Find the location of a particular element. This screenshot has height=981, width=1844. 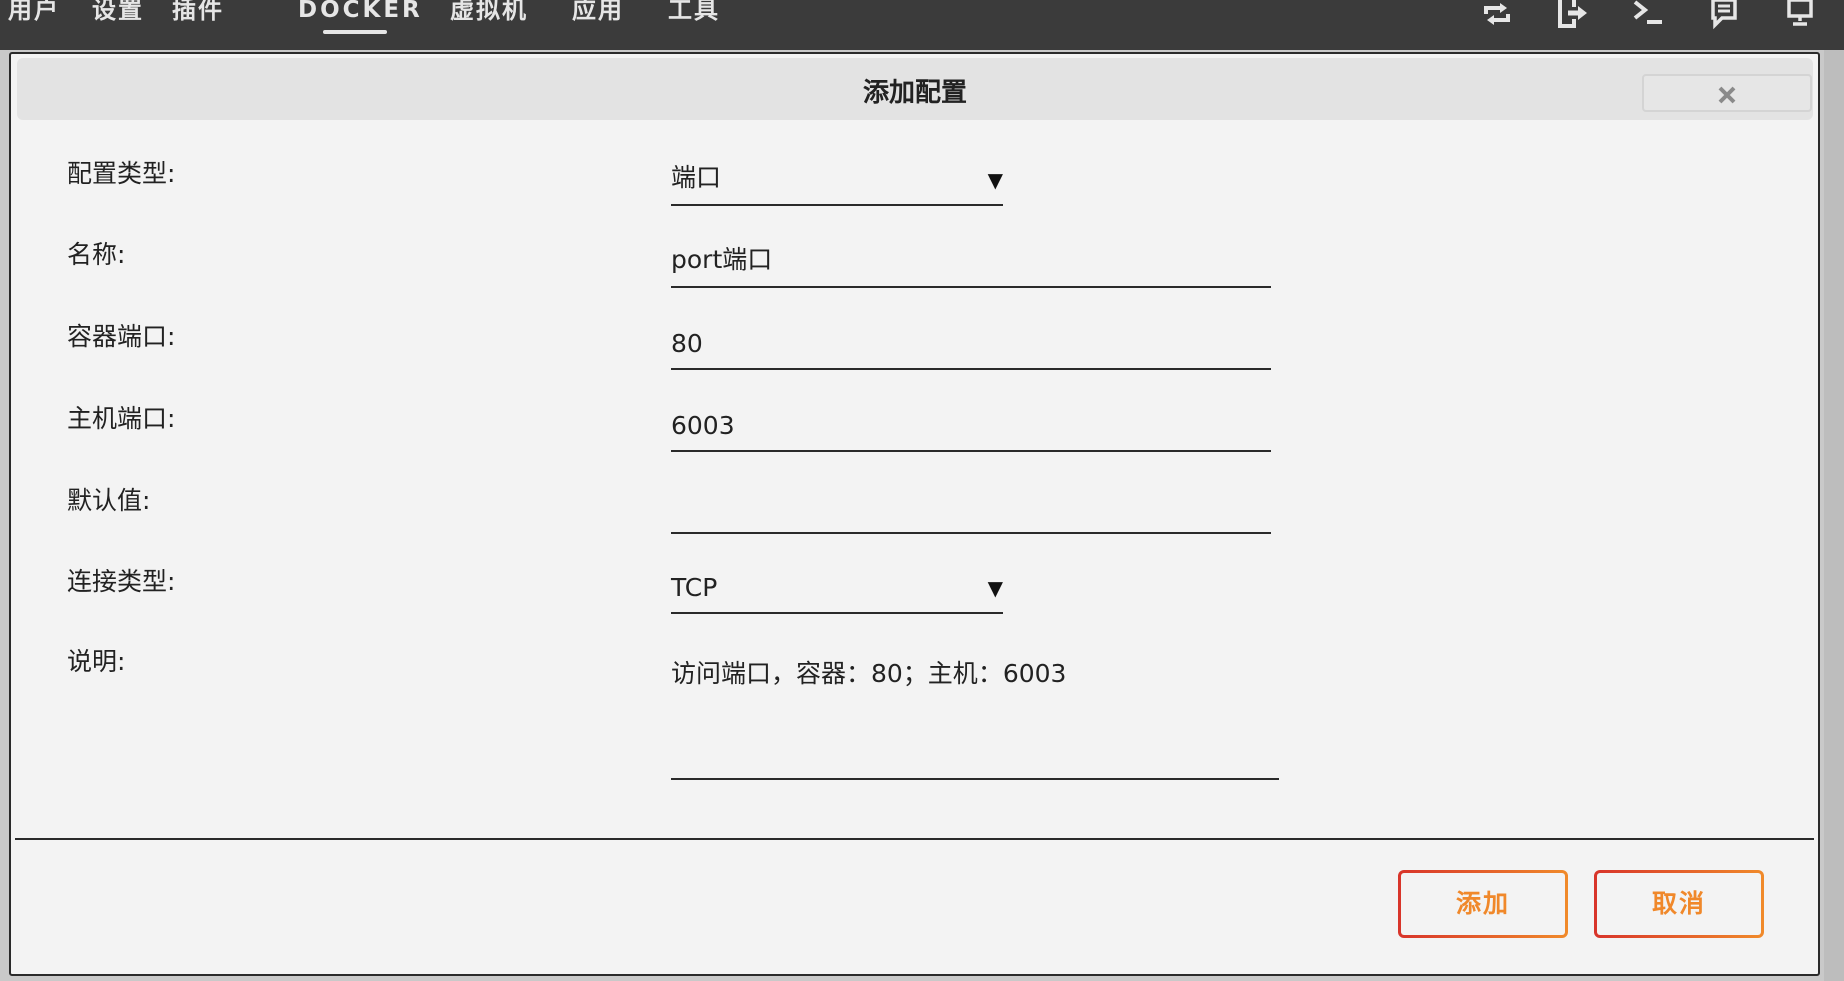

config-type-value: 端口 is located at coordinates (696, 177).